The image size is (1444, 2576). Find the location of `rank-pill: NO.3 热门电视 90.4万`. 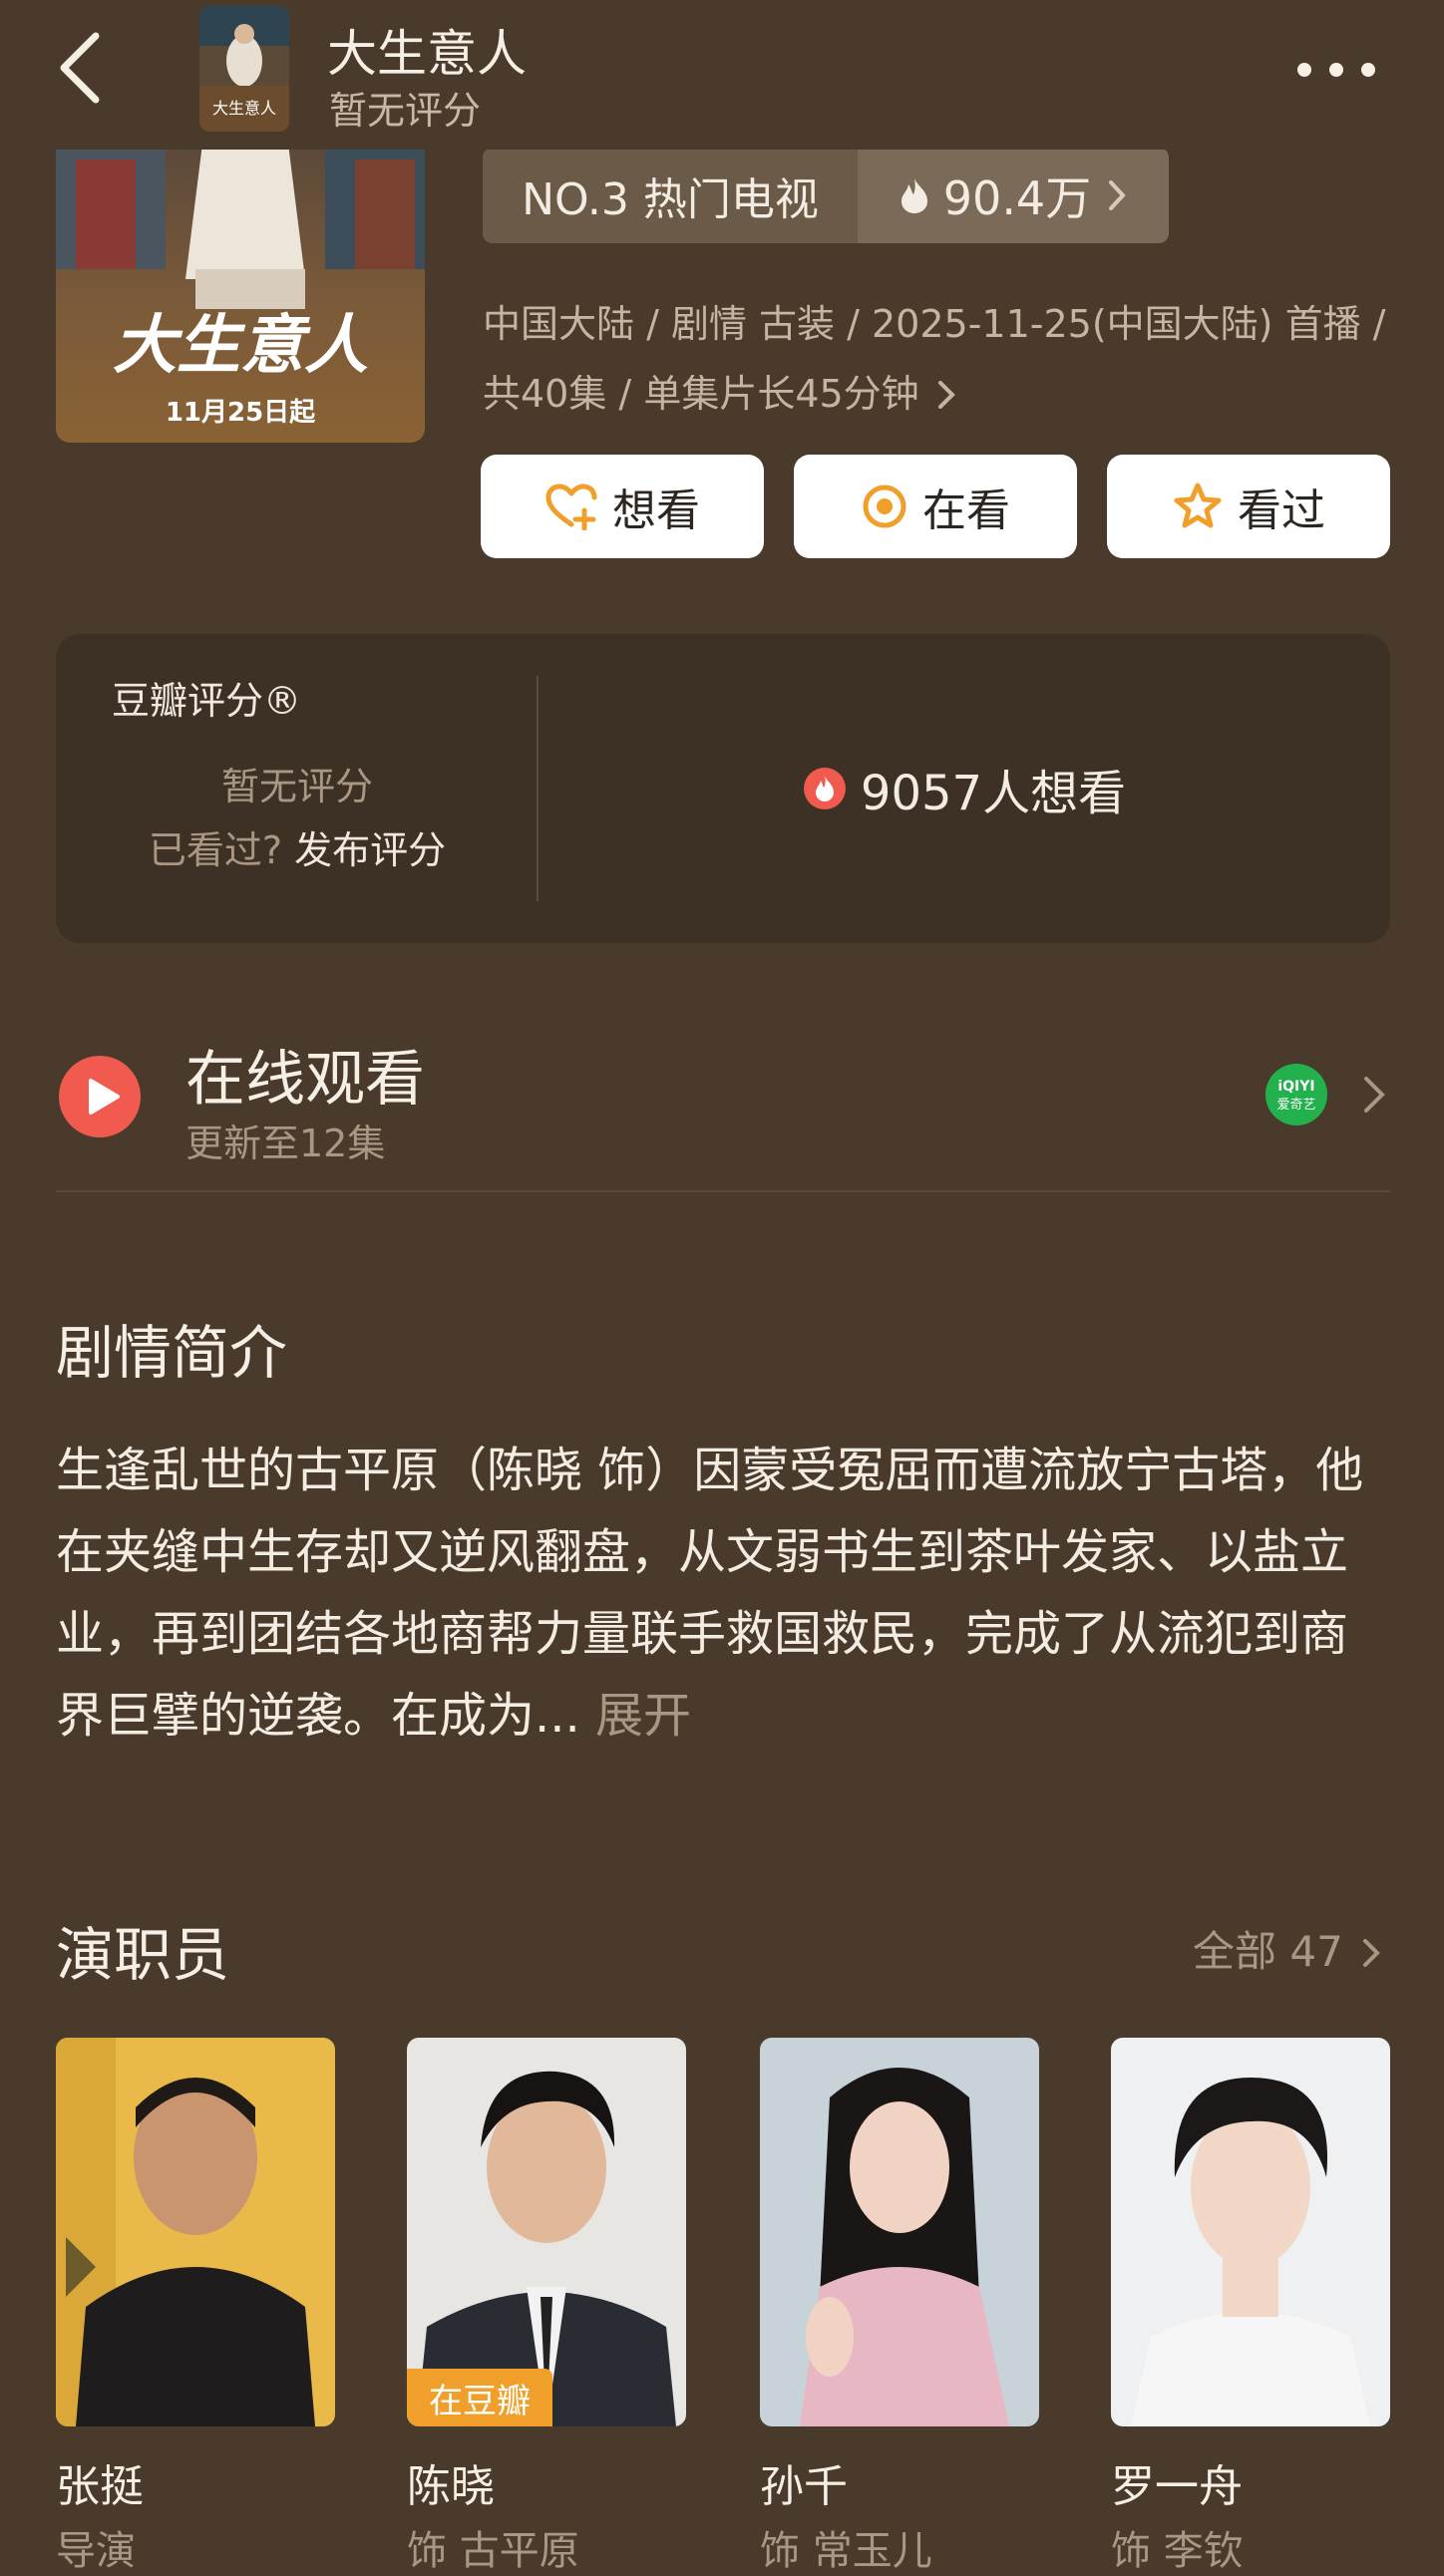

rank-pill: NO.3 热门电视 90.4万 is located at coordinates (826, 195).